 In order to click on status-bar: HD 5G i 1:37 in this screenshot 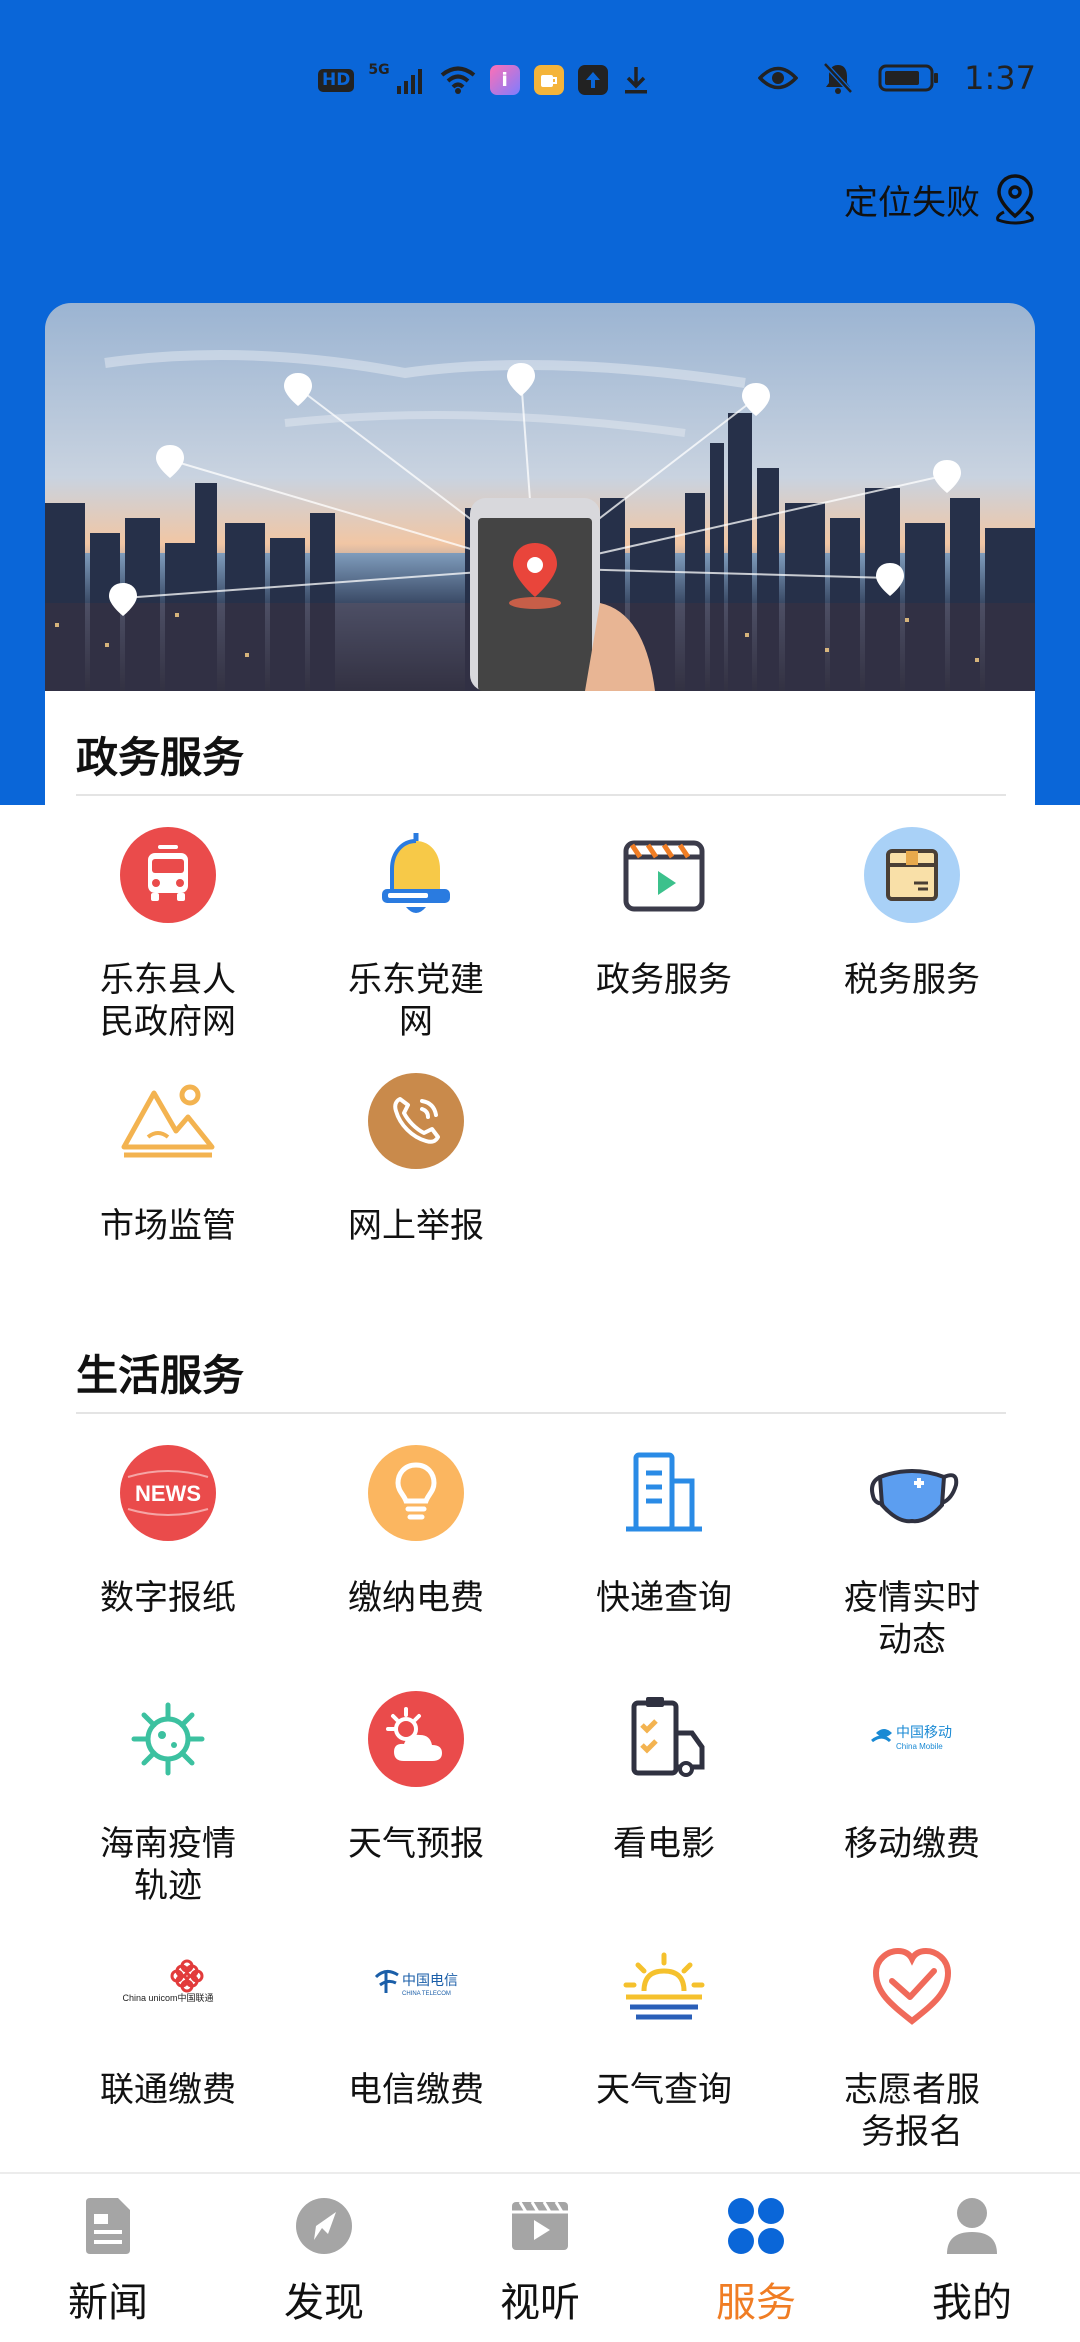, I will do `click(540, 80)`.